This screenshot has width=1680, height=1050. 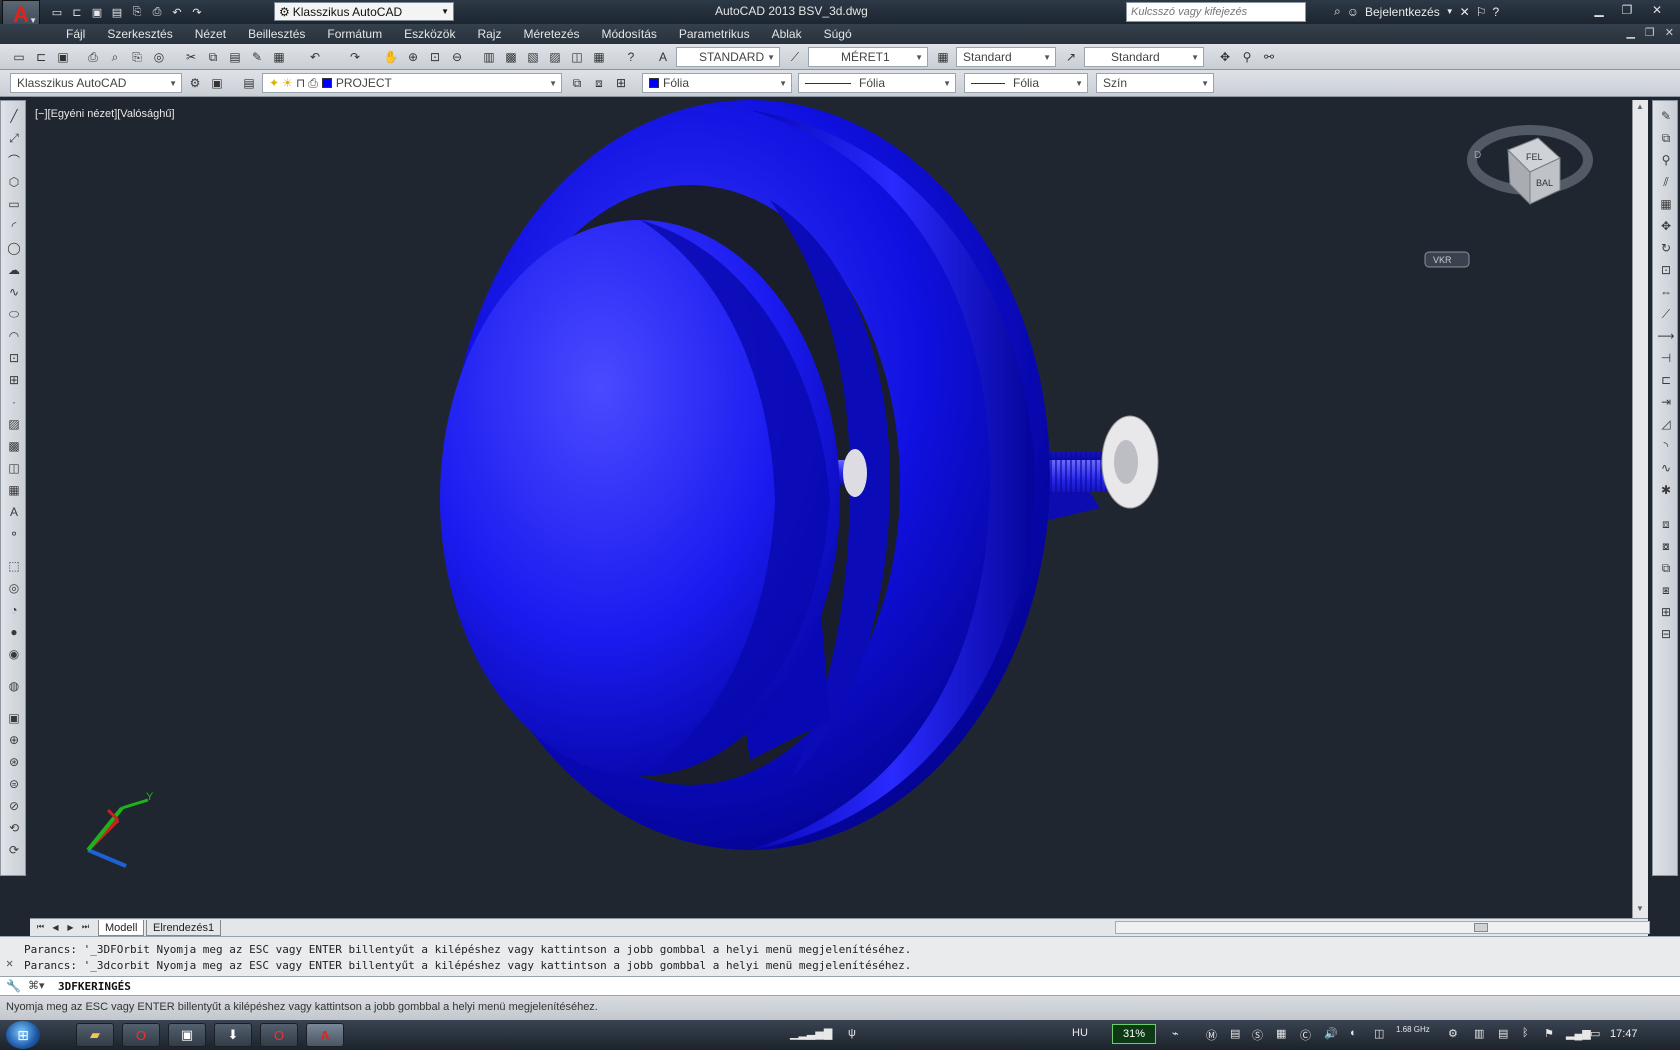 What do you see at coordinates (197, 12) in the screenshot?
I see `redo-icon: ↷` at bounding box center [197, 12].